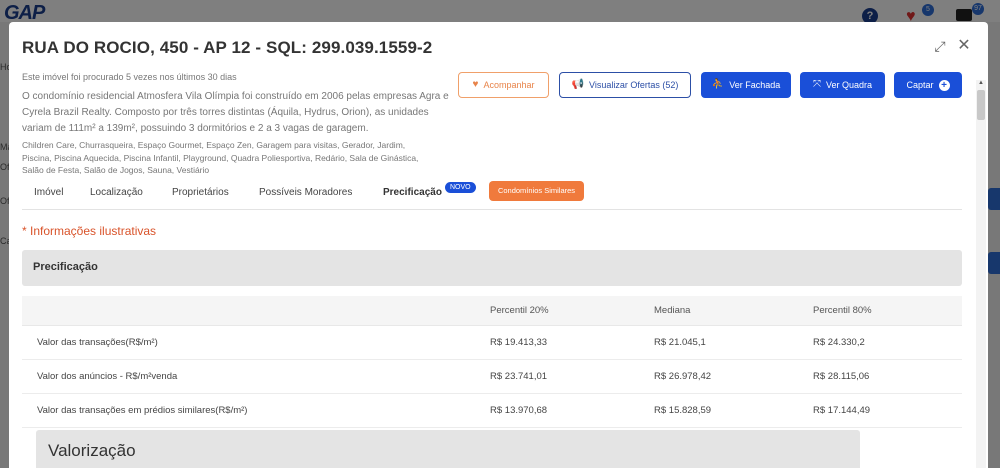 The width and height of the screenshot is (1000, 468). What do you see at coordinates (634, 85) in the screenshot?
I see `view-offers-label: Visualizar Ofertas (52)` at bounding box center [634, 85].